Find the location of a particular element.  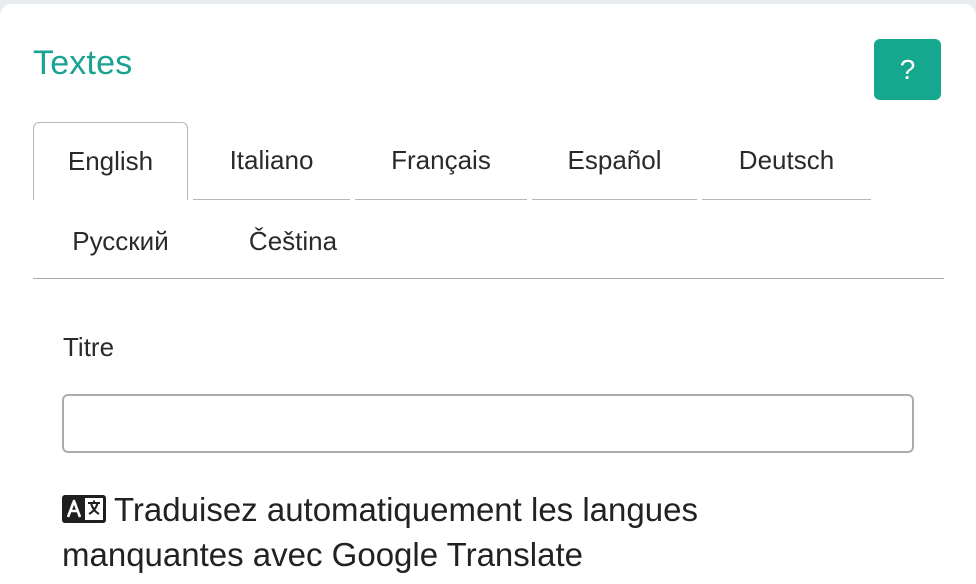

tab-deutsch: Deutsch is located at coordinates (786, 161).